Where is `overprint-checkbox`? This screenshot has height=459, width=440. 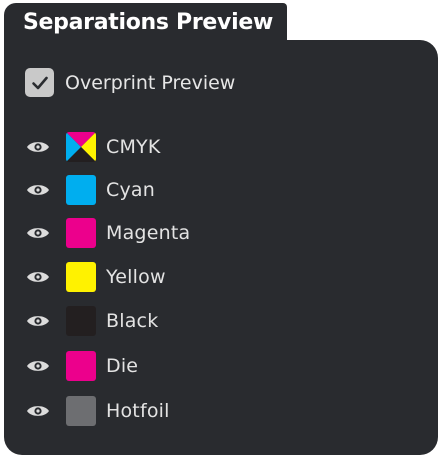
overprint-checkbox is located at coordinates (39, 82).